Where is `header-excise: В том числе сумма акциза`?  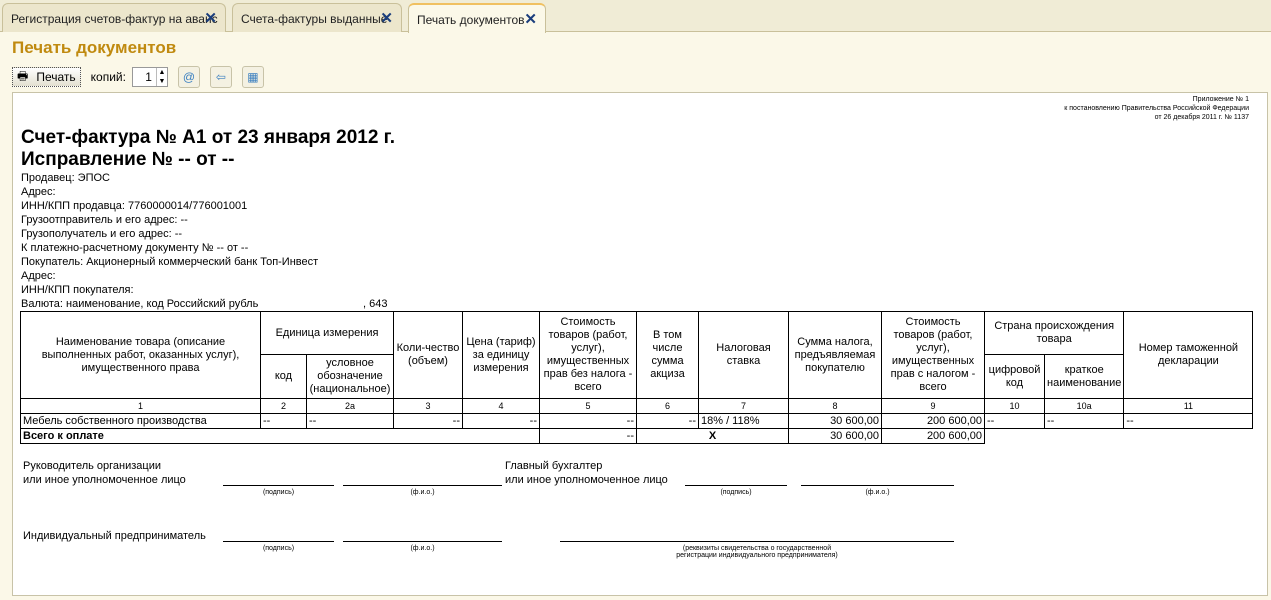
header-excise: В том числе сумма акциза is located at coordinates (667, 355).